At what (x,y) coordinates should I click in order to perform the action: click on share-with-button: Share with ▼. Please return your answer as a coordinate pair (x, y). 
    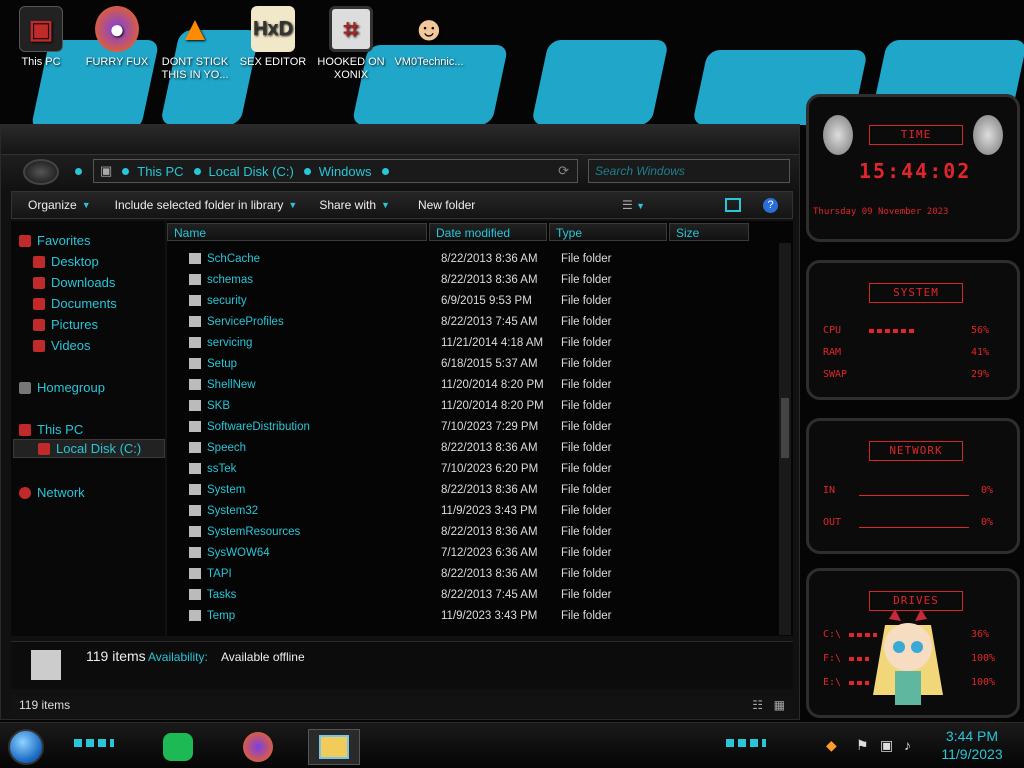
    Looking at the image, I should click on (354, 205).